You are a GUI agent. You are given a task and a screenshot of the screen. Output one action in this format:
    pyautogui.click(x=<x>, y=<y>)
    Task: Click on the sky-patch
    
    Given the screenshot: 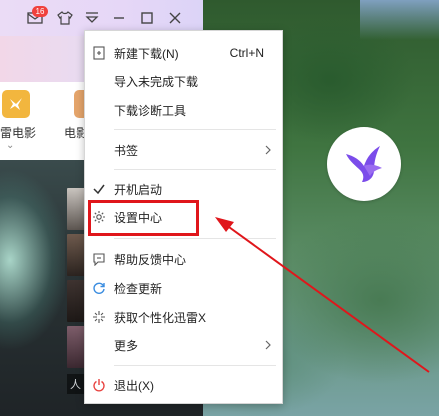 What is the action you would take?
    pyautogui.click(x=399, y=20)
    